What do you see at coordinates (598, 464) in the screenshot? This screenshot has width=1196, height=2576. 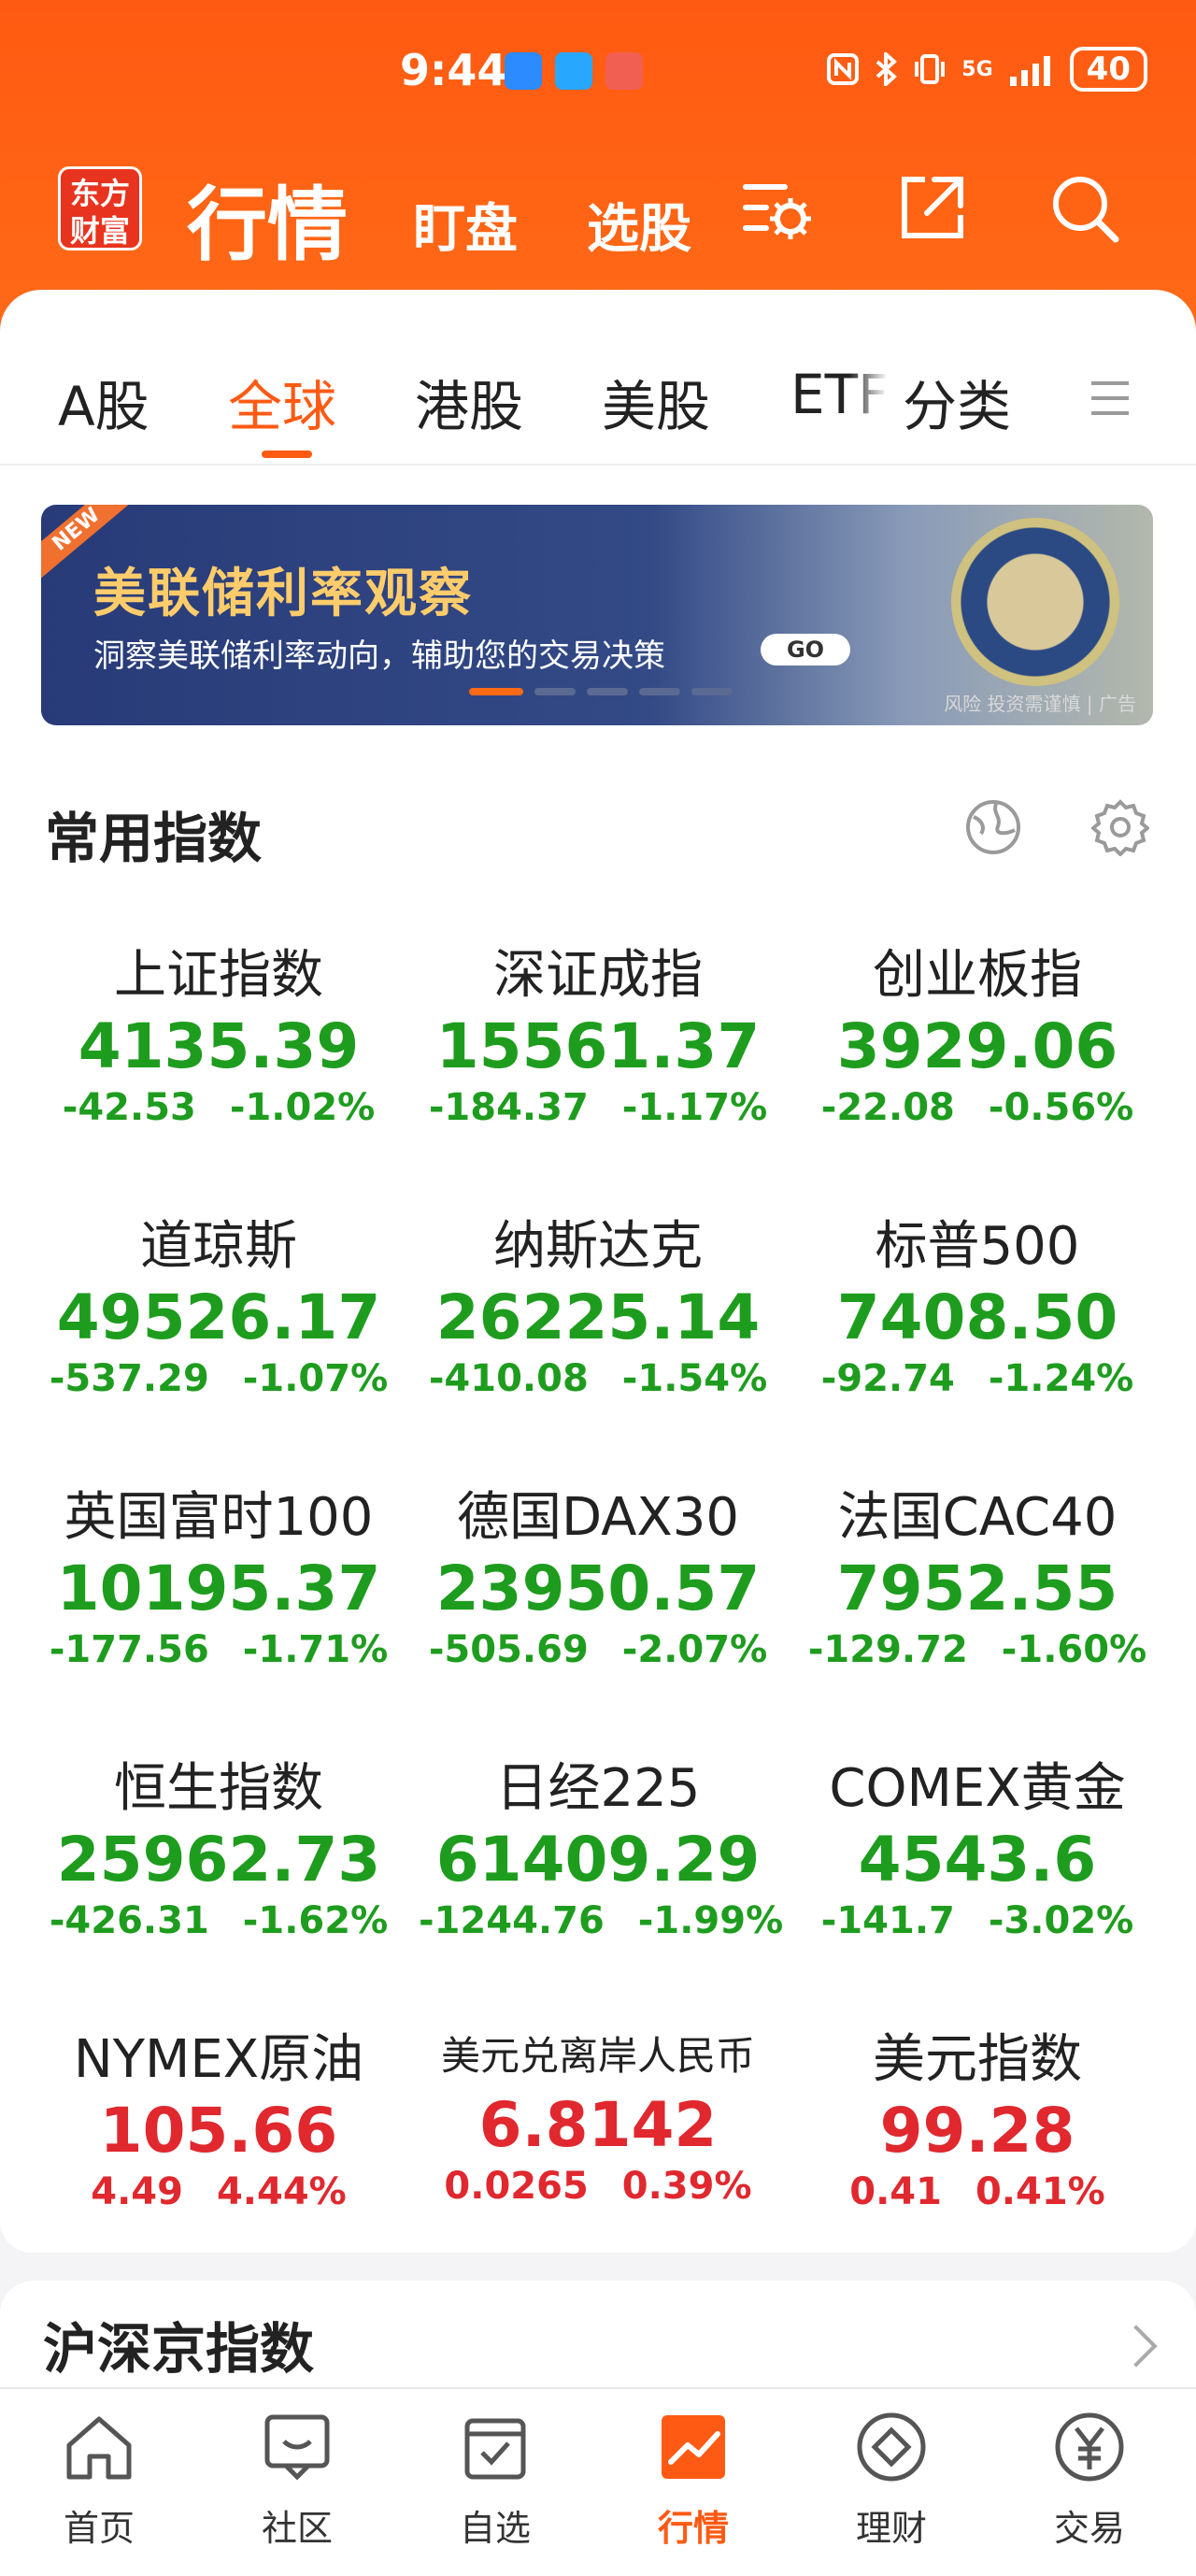 I see `divider` at bounding box center [598, 464].